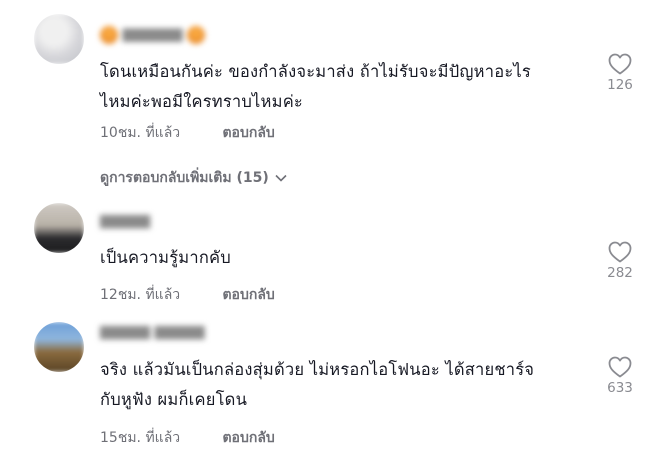  Describe the element at coordinates (201, 101) in the screenshot. I see `comment-text-line: ไหมค่ะพอมีใครทราบไหมค่ะ` at that location.